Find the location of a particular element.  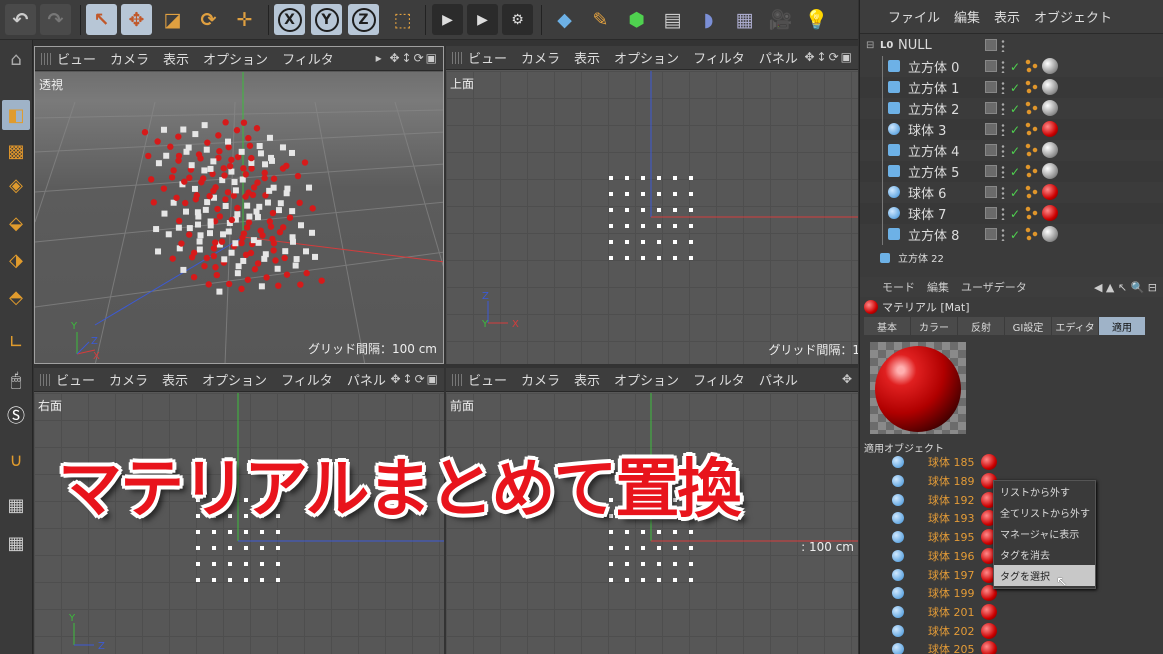

object-row: 立方体 0 ✓ is located at coordinates (1011, 66).